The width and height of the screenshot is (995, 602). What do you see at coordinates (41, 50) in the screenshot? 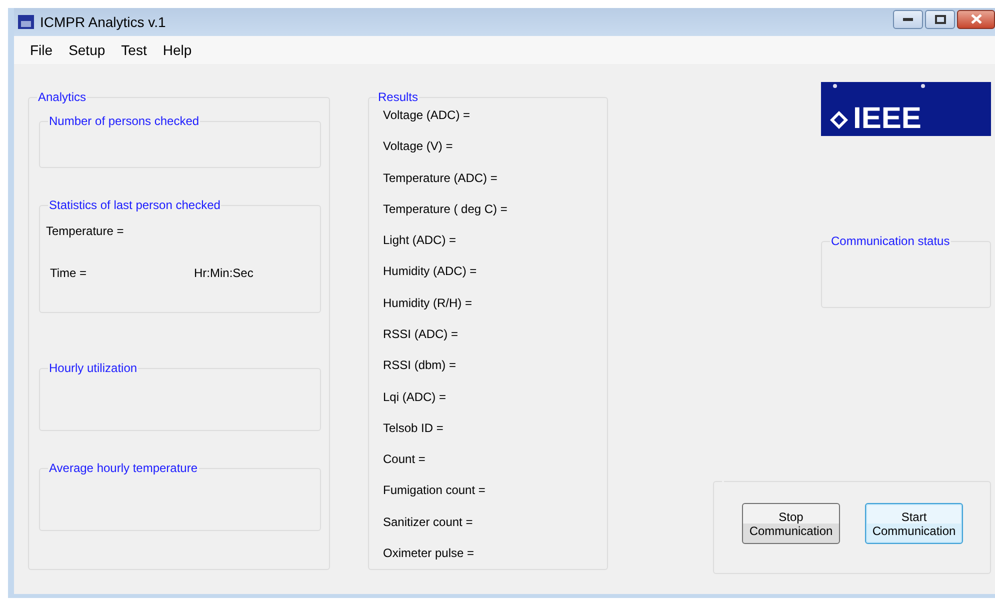
I see `menu-item: File` at bounding box center [41, 50].